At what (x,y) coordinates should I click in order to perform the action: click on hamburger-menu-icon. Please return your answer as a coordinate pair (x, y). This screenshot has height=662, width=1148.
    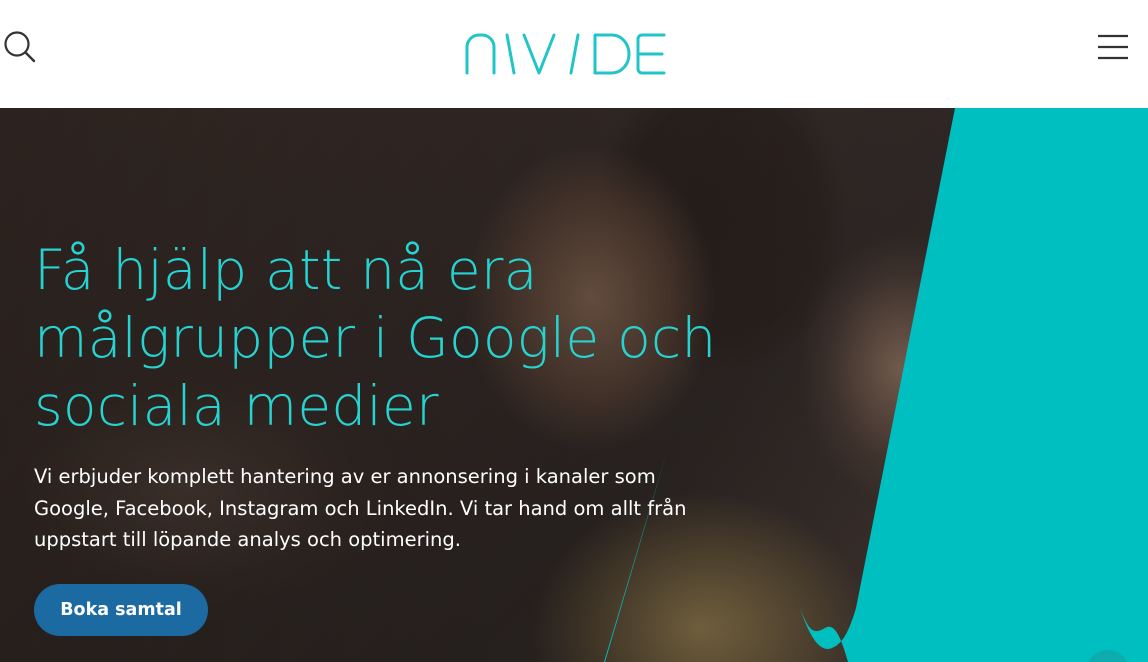
    Looking at the image, I should click on (1113, 47).